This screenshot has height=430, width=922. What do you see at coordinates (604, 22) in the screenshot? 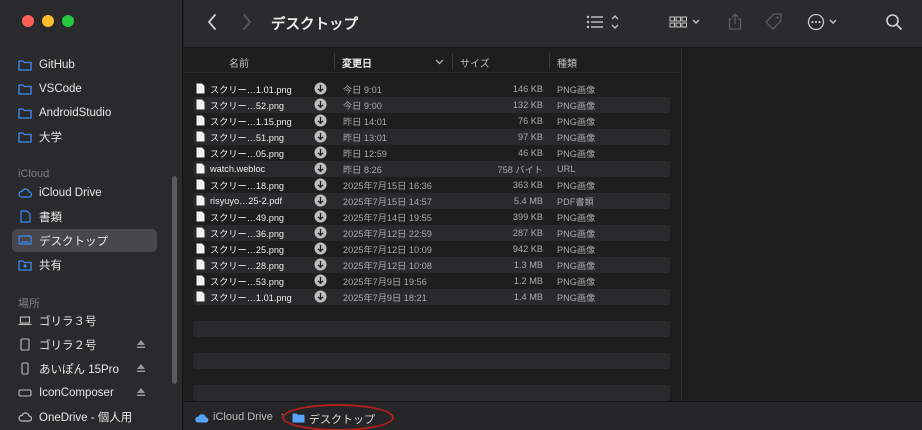
I see `view-options-button` at bounding box center [604, 22].